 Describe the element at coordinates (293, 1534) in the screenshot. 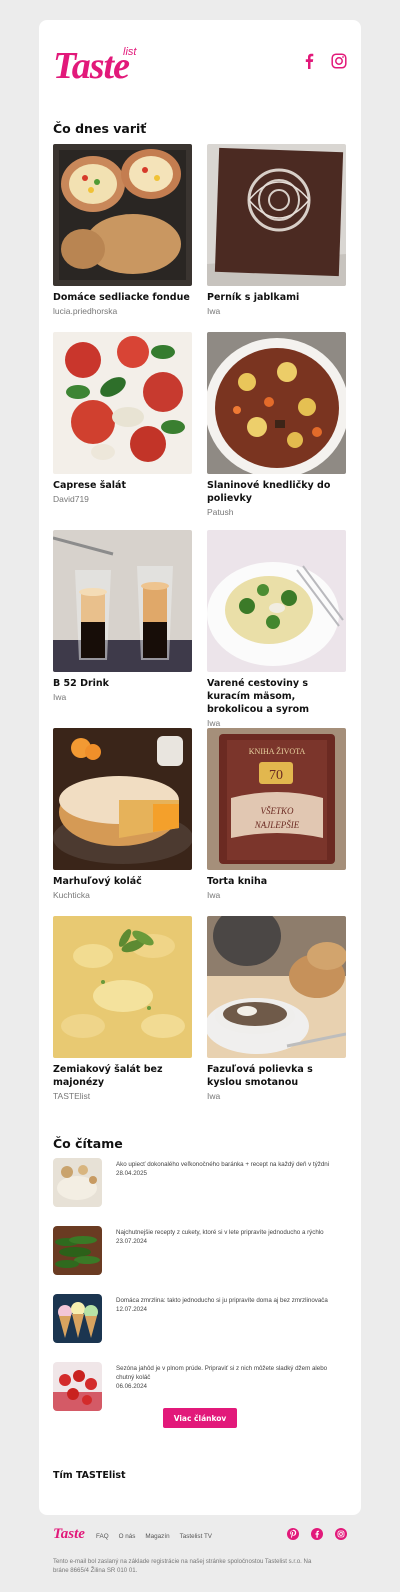

I see `pinterest-icon` at that location.